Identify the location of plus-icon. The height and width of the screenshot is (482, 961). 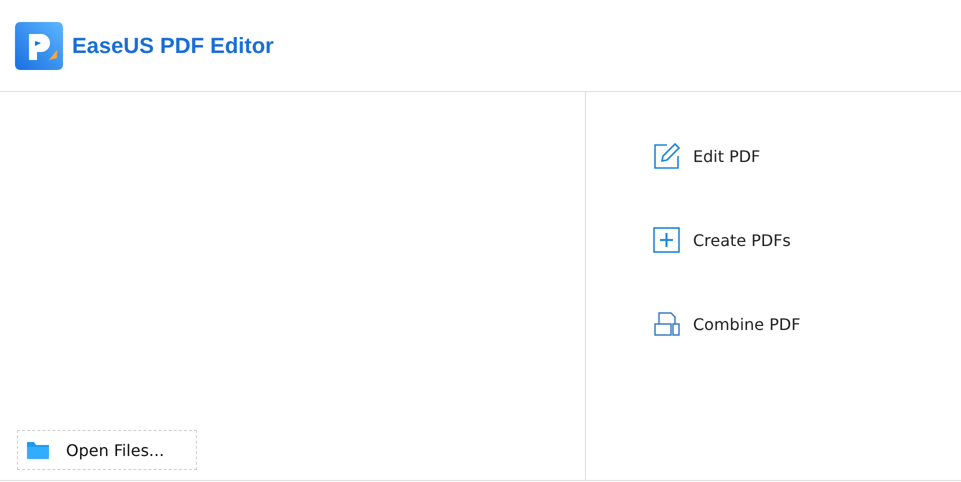
(667, 240).